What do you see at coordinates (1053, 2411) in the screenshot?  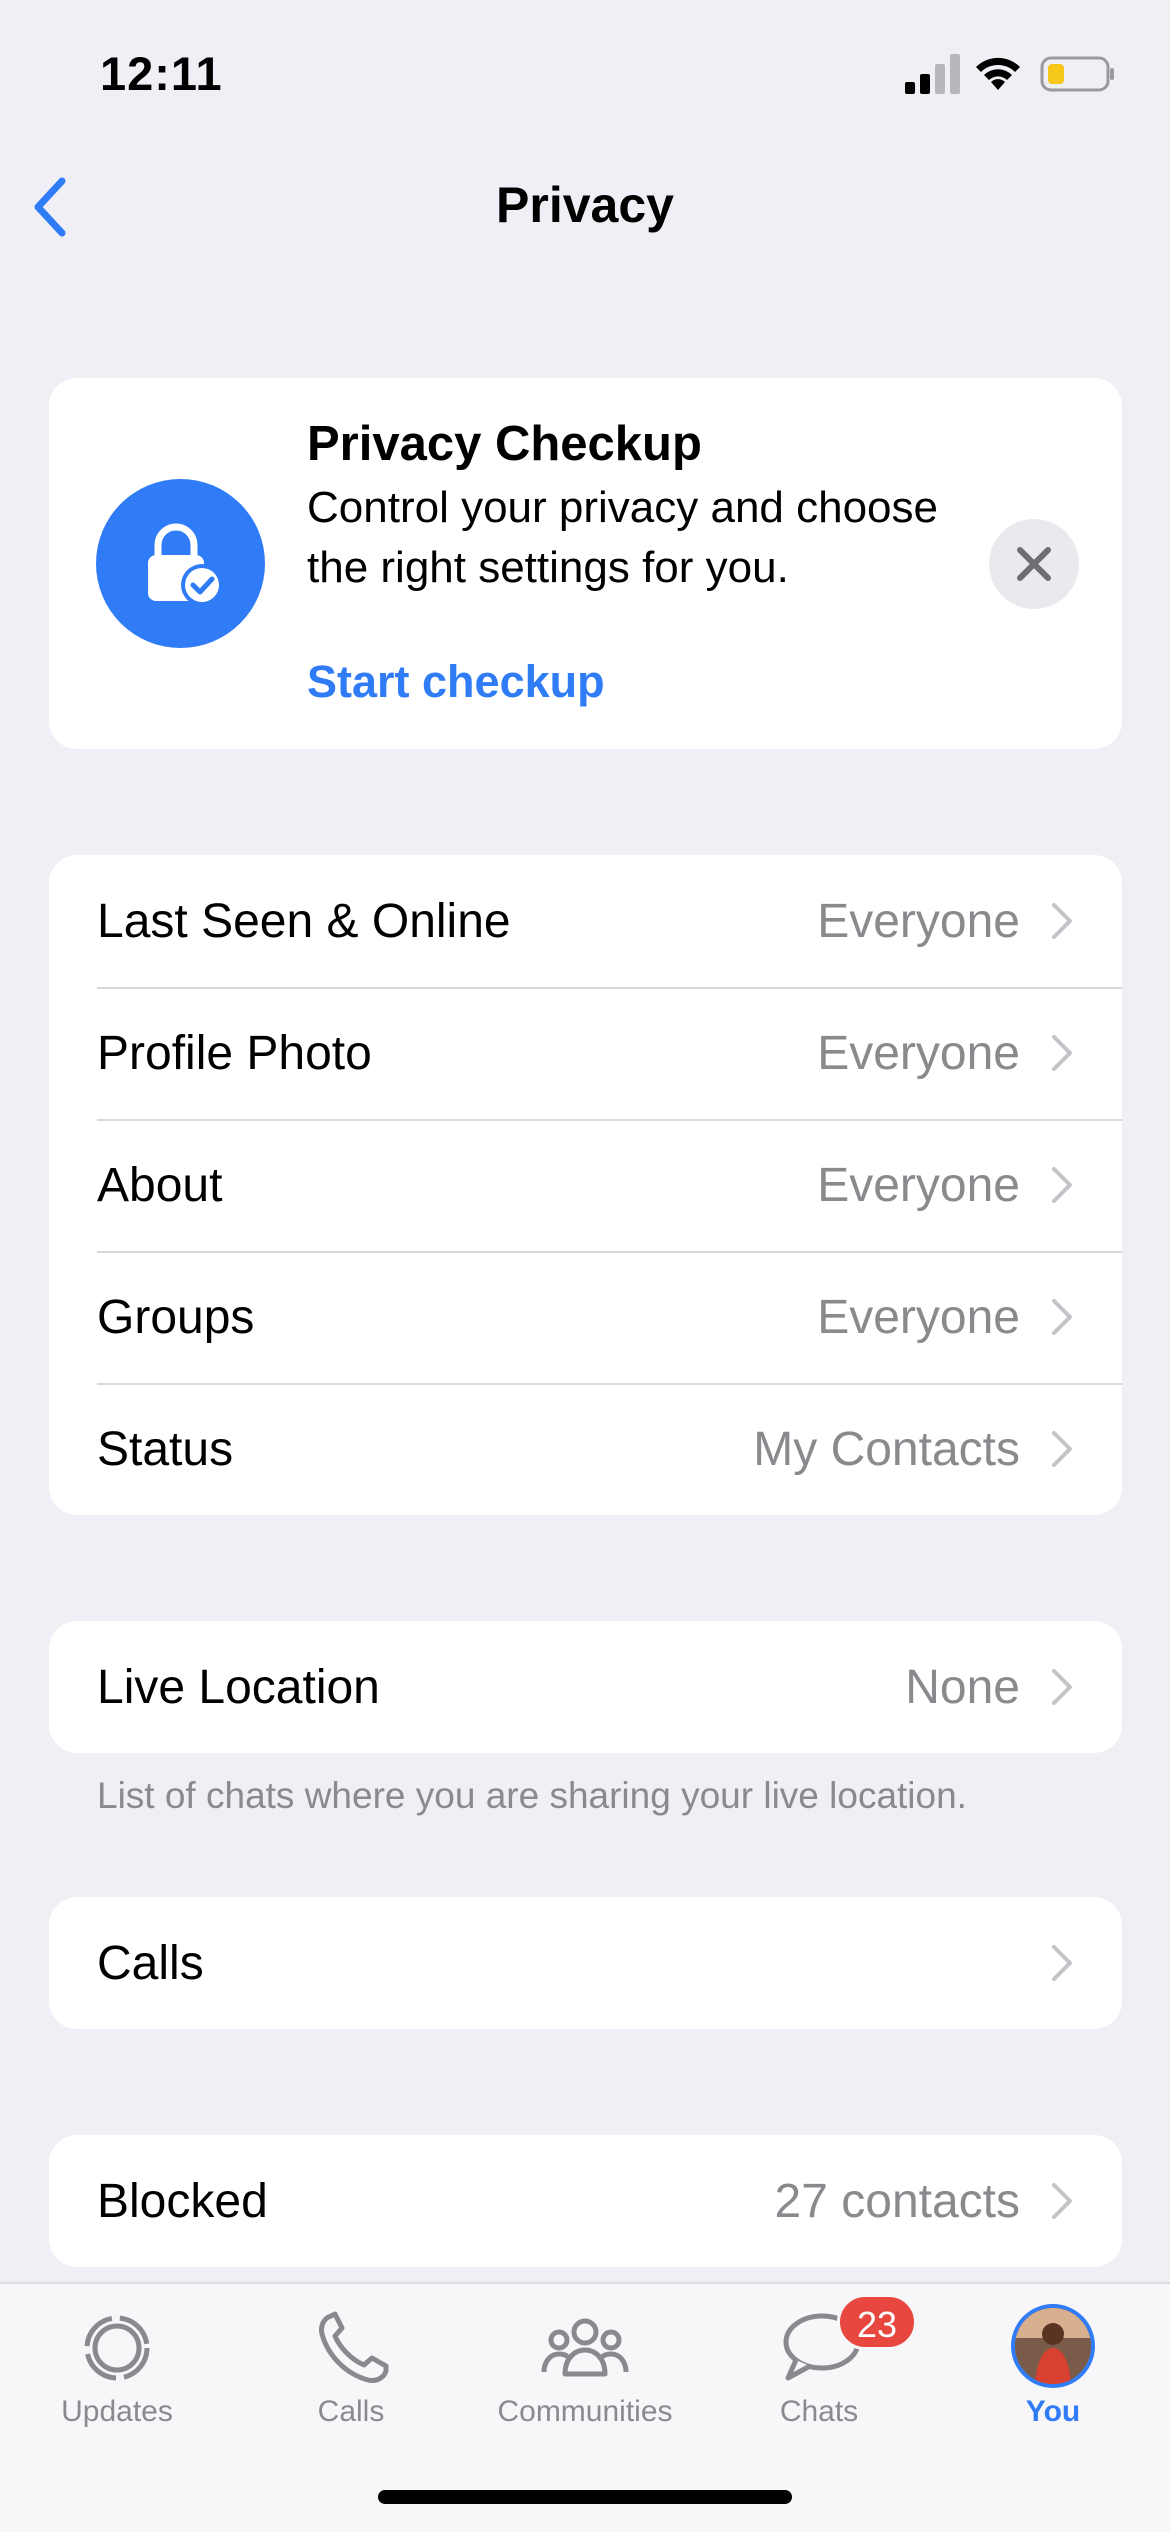 I see `tab-label: You` at bounding box center [1053, 2411].